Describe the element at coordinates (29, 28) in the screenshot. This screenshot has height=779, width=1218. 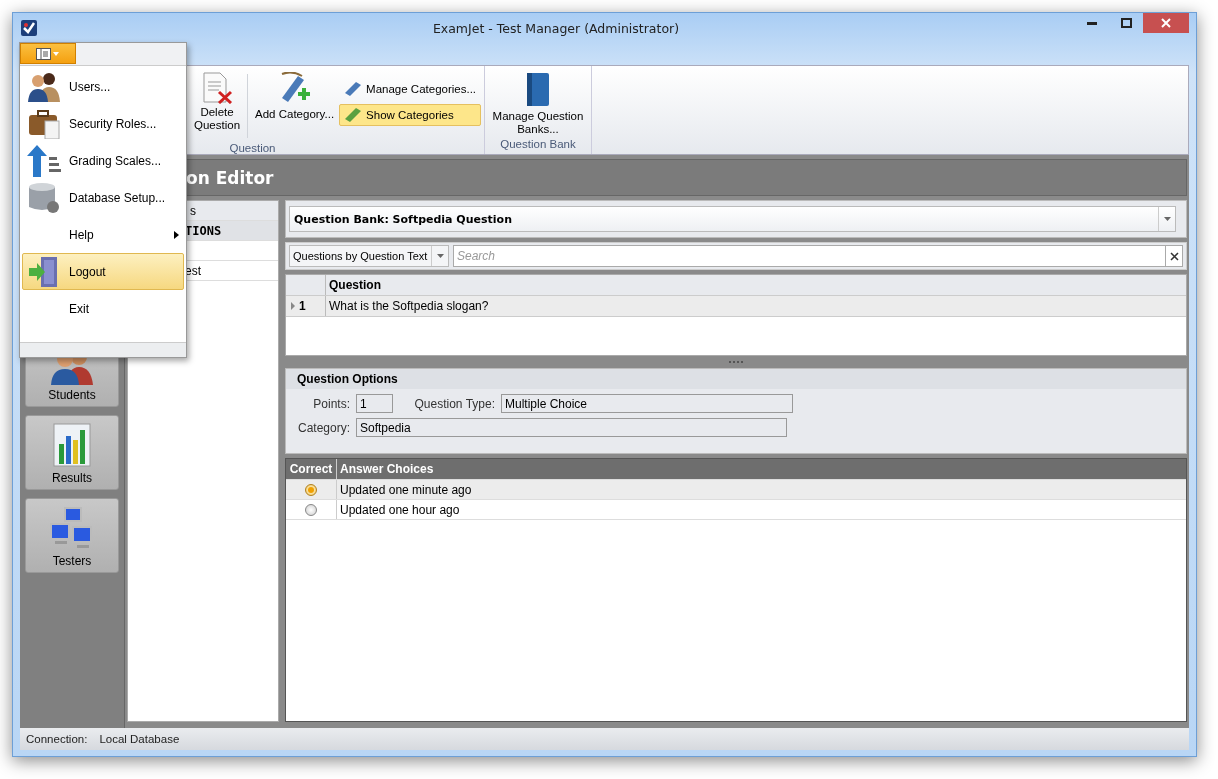
I see `app-logo-icon` at that location.